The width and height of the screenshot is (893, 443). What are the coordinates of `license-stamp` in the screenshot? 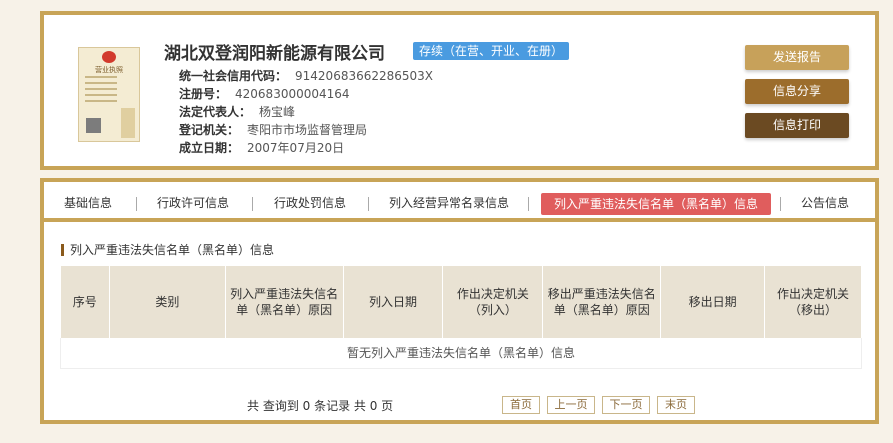 It's located at (128, 123).